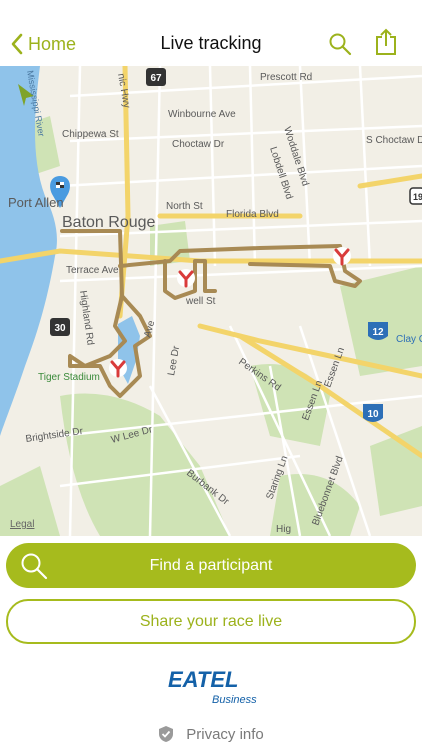 This screenshot has width=422, height=750. I want to click on svg-text: 67, so click(156, 78).